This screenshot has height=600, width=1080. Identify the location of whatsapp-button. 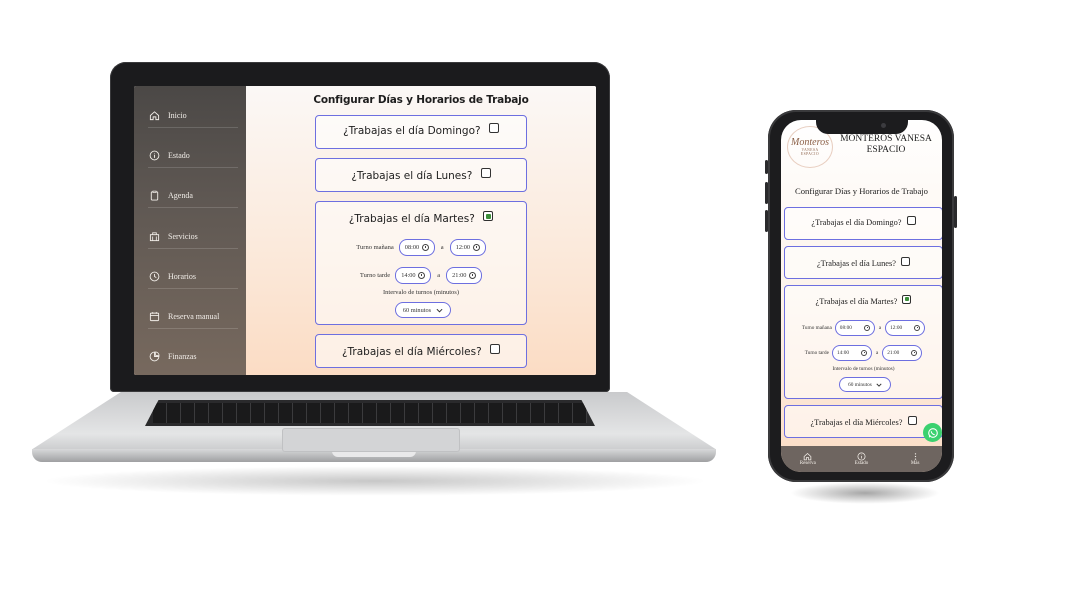
(932, 432).